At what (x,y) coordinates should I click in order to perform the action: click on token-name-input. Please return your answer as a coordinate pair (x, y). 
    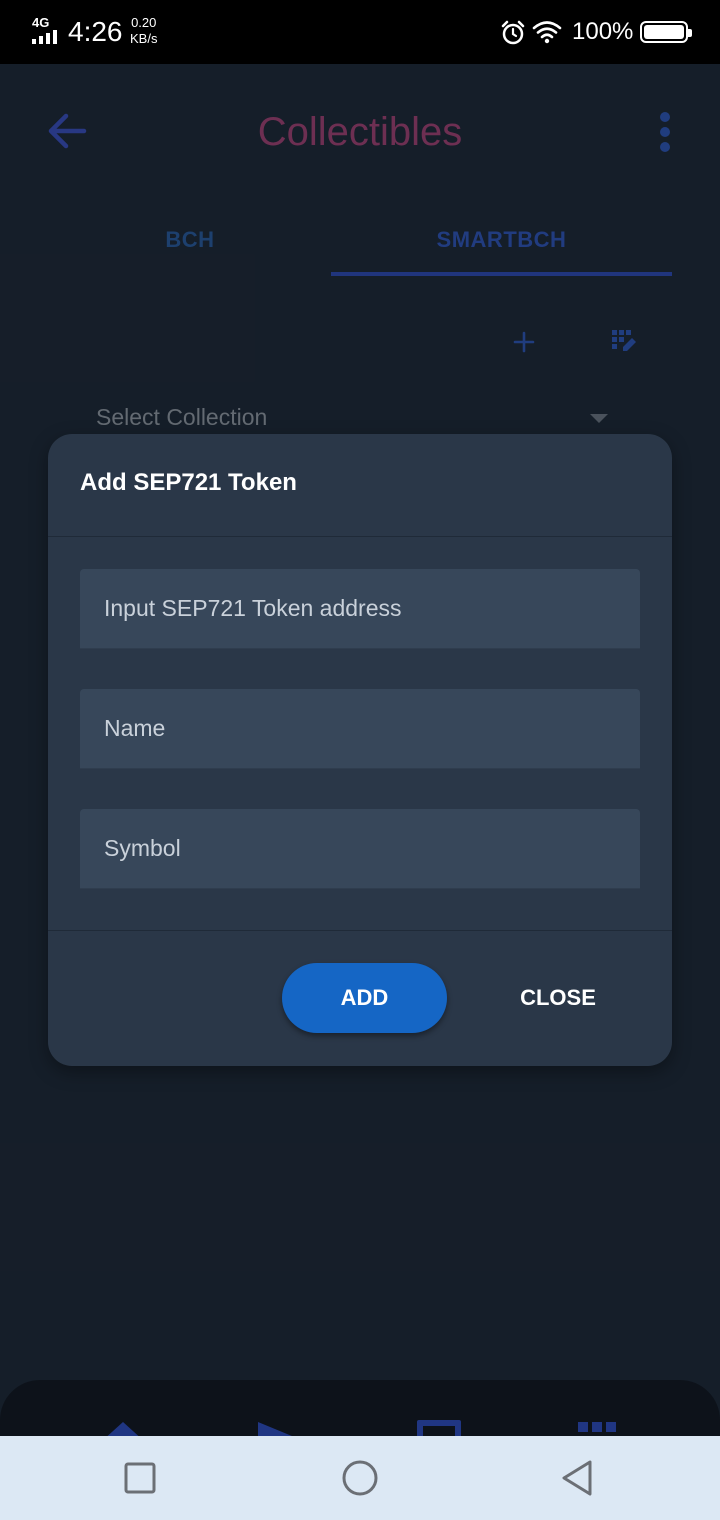
    Looking at the image, I should click on (360, 729).